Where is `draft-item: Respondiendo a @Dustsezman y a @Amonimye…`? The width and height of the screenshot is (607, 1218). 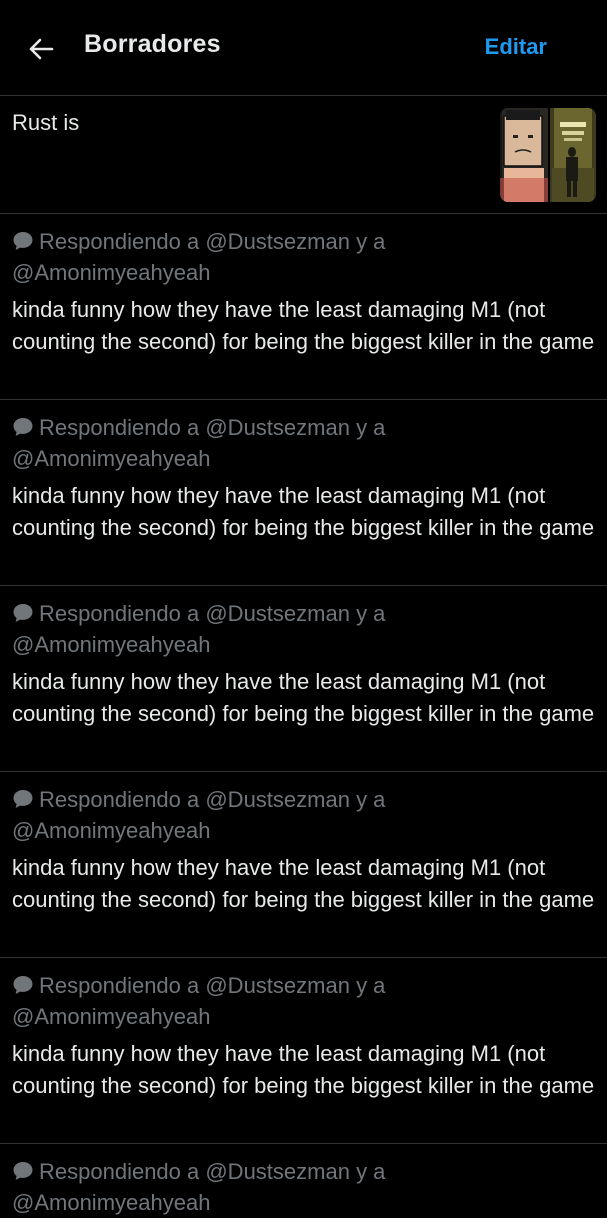
draft-item: Respondiendo a @Dustsezman y a @Amonimye… is located at coordinates (303, 1179).